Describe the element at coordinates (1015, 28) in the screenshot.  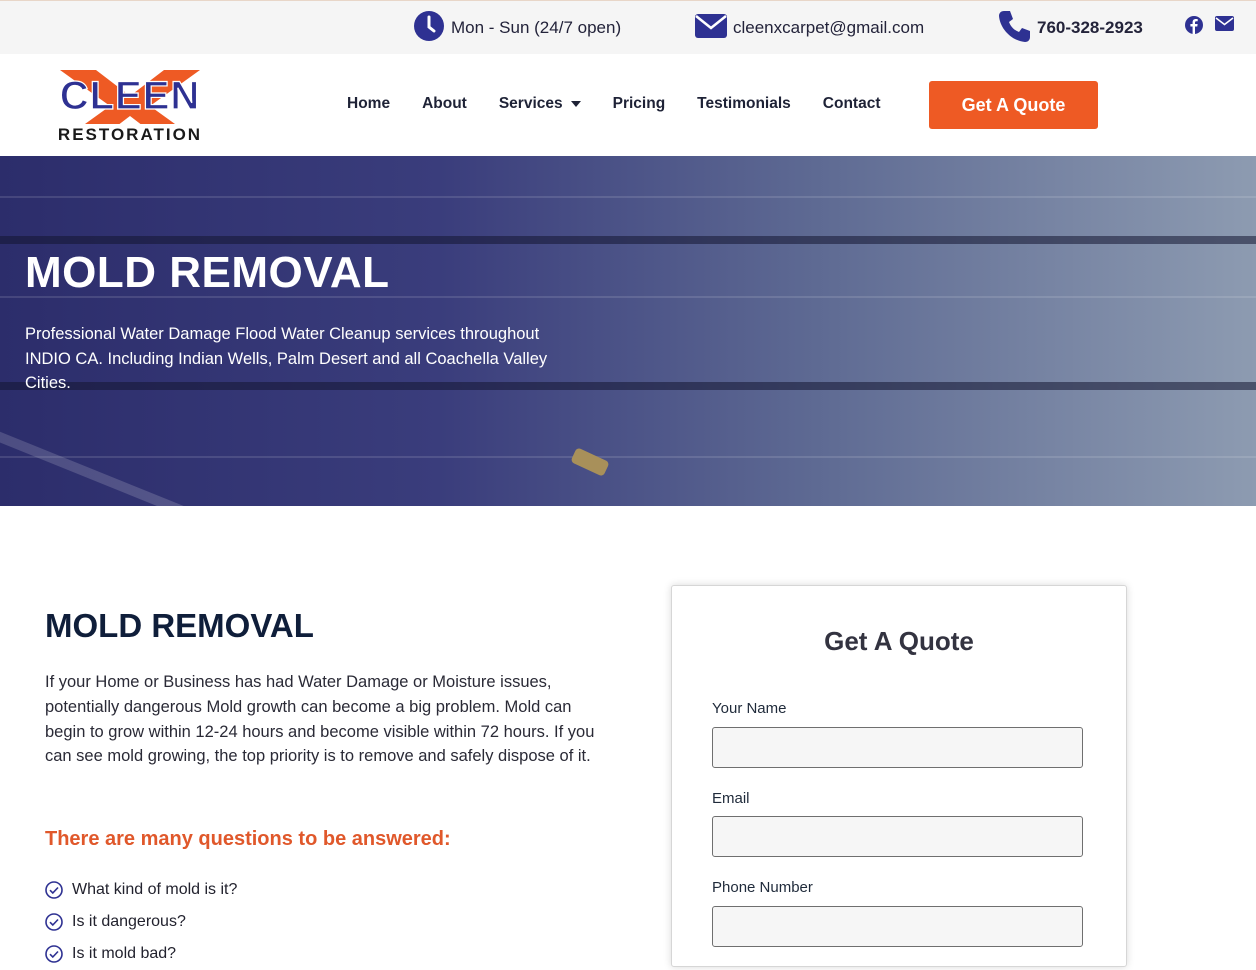
I see `phone-icon` at that location.